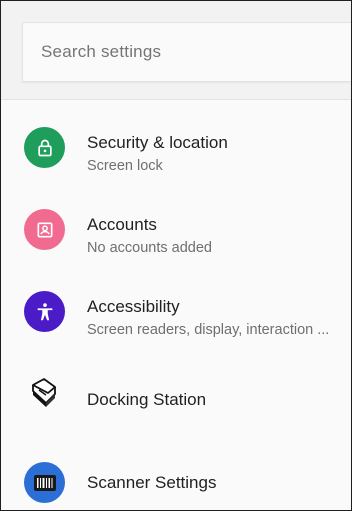 This screenshot has width=352, height=511. What do you see at coordinates (133, 306) in the screenshot?
I see `item-title: Accessibility` at bounding box center [133, 306].